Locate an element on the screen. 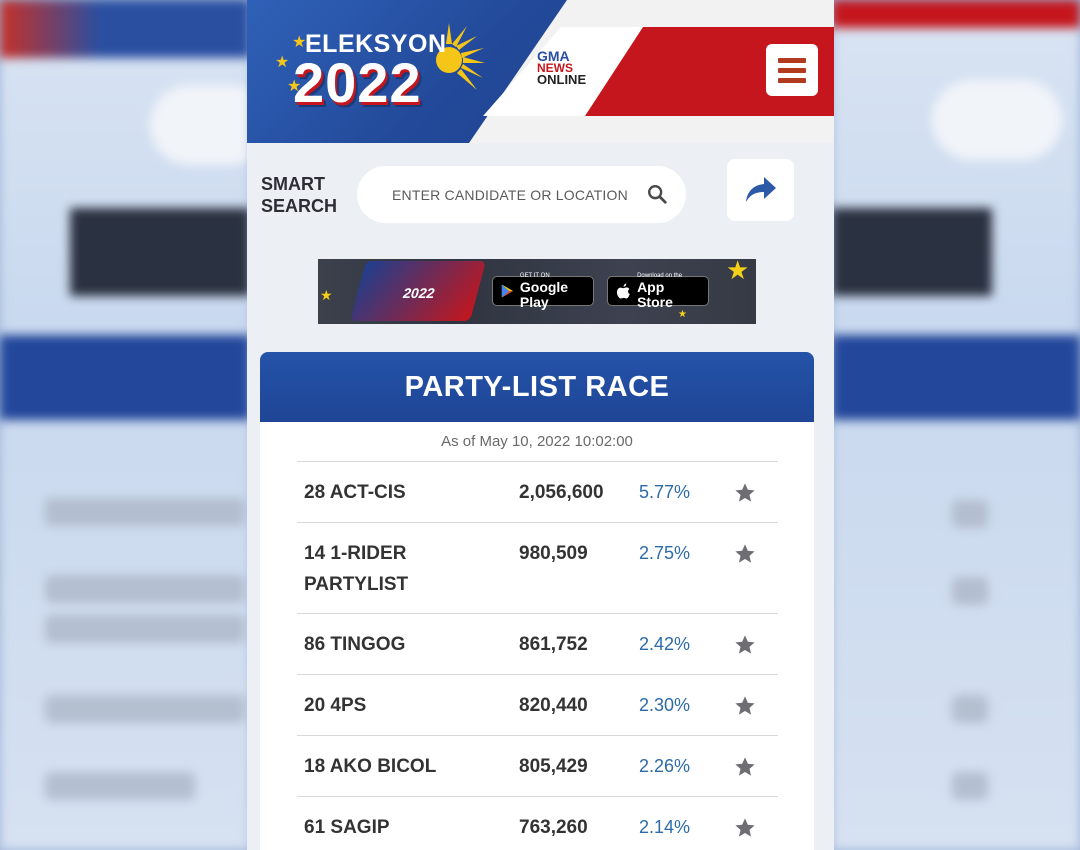 The image size is (1080, 850). google-play-button: GET IT ON Google Play is located at coordinates (543, 291).